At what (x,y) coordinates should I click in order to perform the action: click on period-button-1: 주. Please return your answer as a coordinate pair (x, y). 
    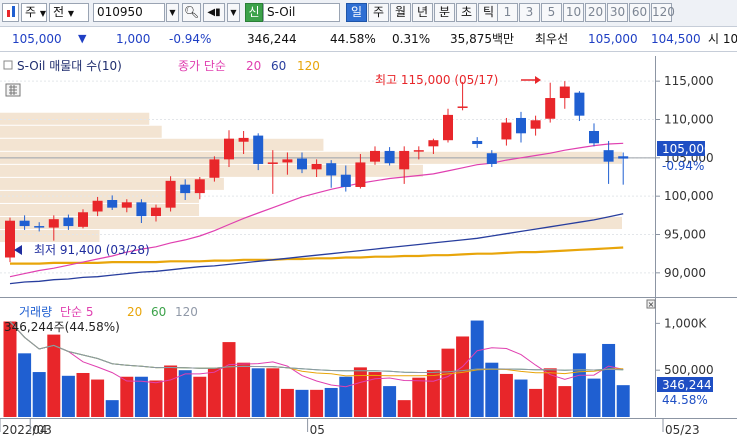
    Looking at the image, I should click on (378, 12).